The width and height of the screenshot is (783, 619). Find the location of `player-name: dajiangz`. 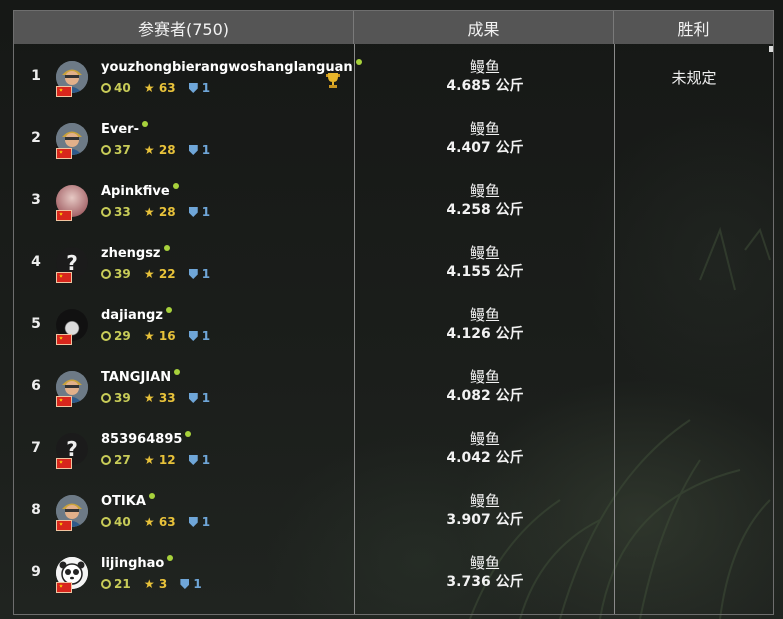

player-name: dajiangz is located at coordinates (132, 315).